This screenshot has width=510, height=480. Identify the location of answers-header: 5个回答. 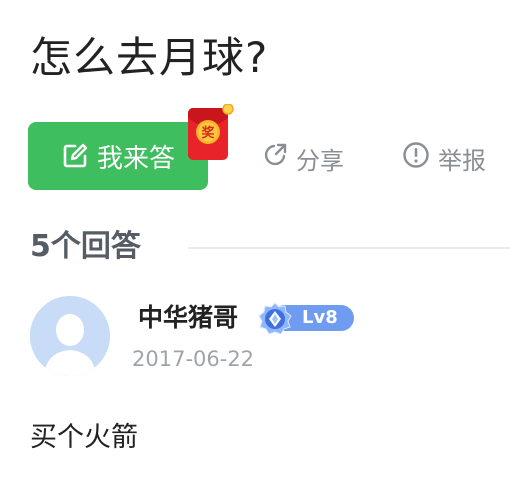
(270, 247).